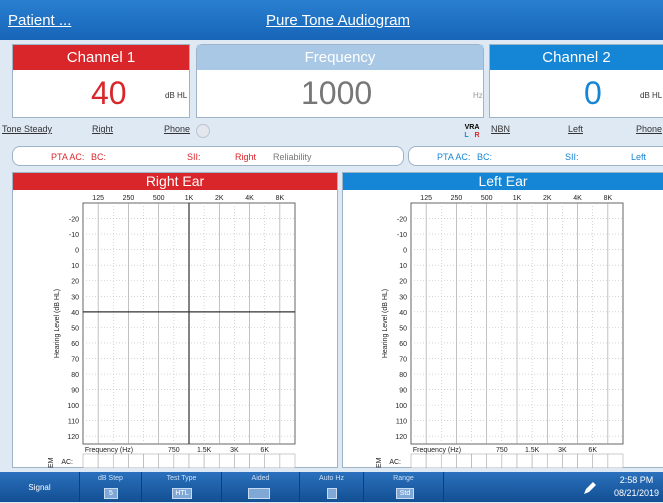 The height and width of the screenshot is (503, 663). Describe the element at coordinates (340, 57) in the screenshot. I see `frequency-title: Frequency` at that location.